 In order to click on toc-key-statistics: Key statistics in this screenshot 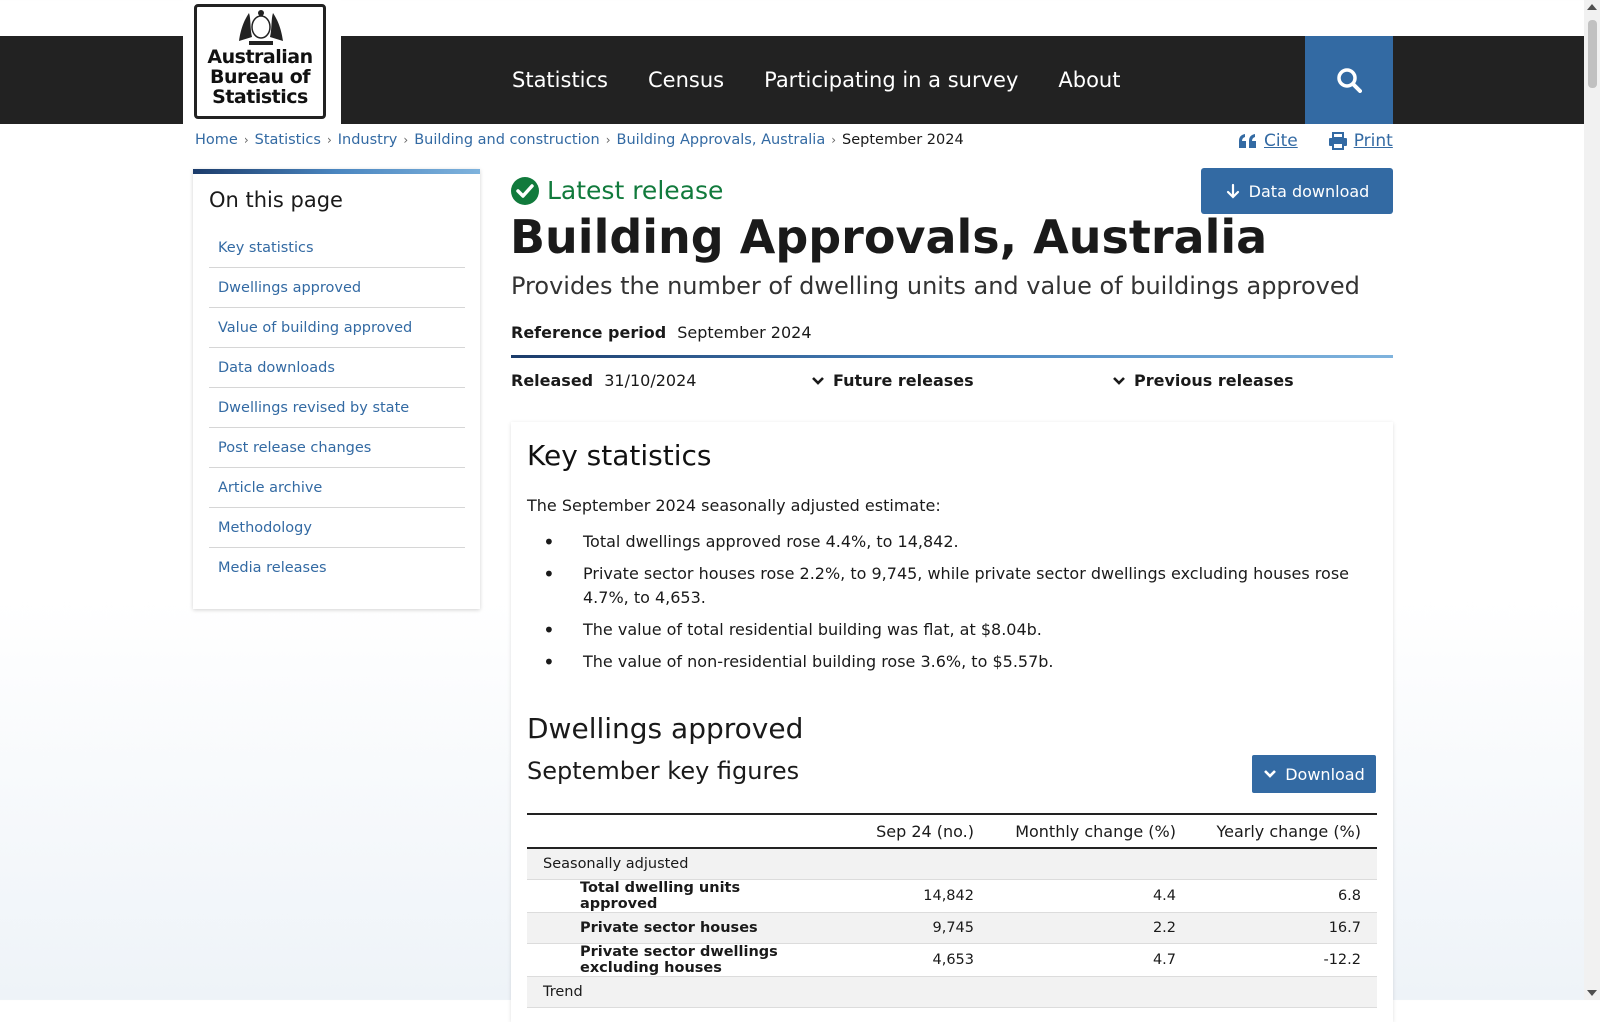, I will do `click(266, 248)`.